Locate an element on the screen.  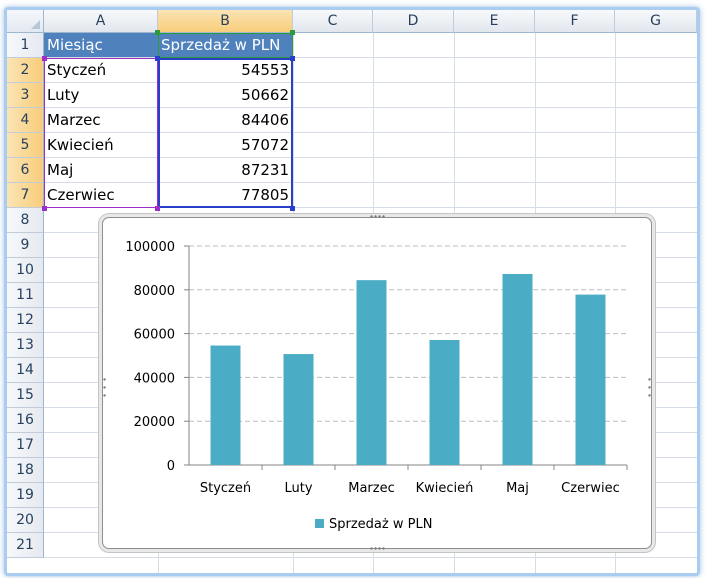
row-header-17: 17 is located at coordinates (25, 445).